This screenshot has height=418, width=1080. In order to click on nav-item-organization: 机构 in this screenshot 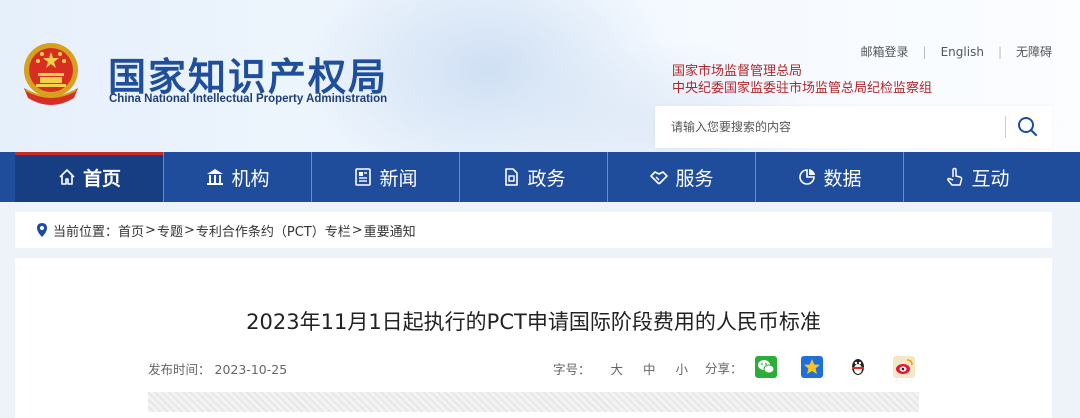, I will do `click(237, 177)`.